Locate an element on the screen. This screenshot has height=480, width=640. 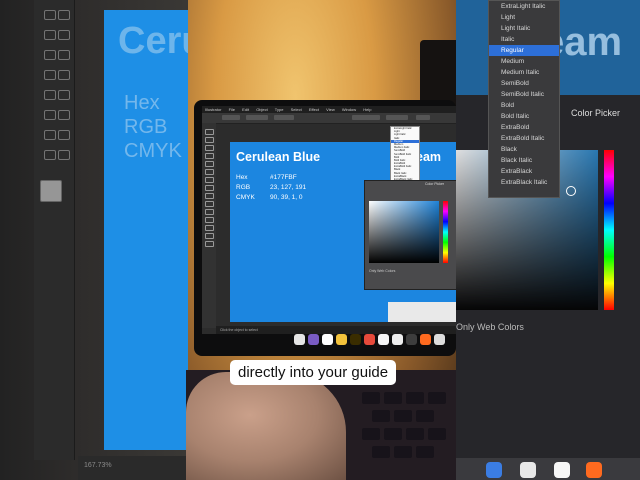
font-style-item: Black Italic is located at coordinates (524, 160).